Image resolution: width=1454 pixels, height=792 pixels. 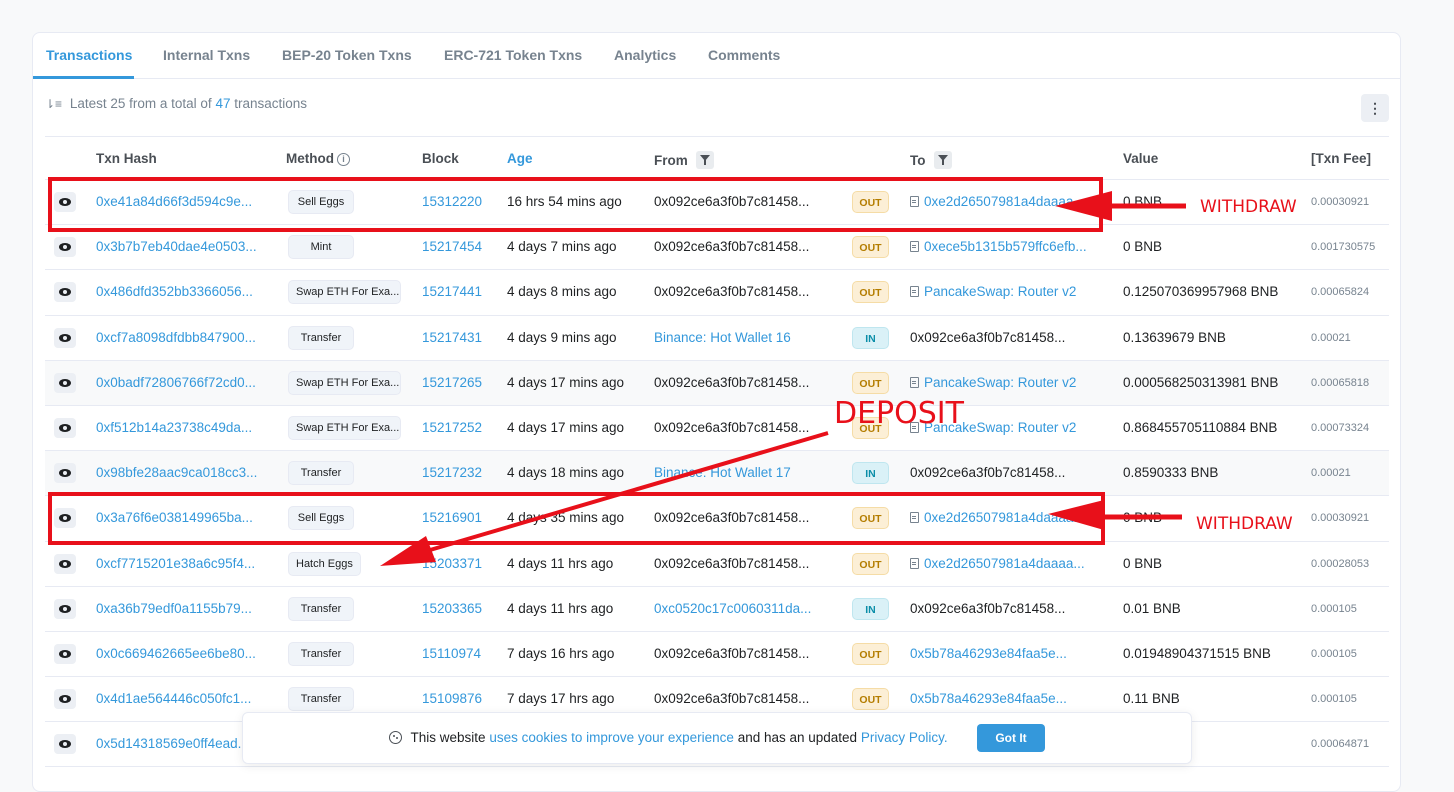 What do you see at coordinates (408, 551) in the screenshot?
I see `deposit-arrowhead` at bounding box center [408, 551].